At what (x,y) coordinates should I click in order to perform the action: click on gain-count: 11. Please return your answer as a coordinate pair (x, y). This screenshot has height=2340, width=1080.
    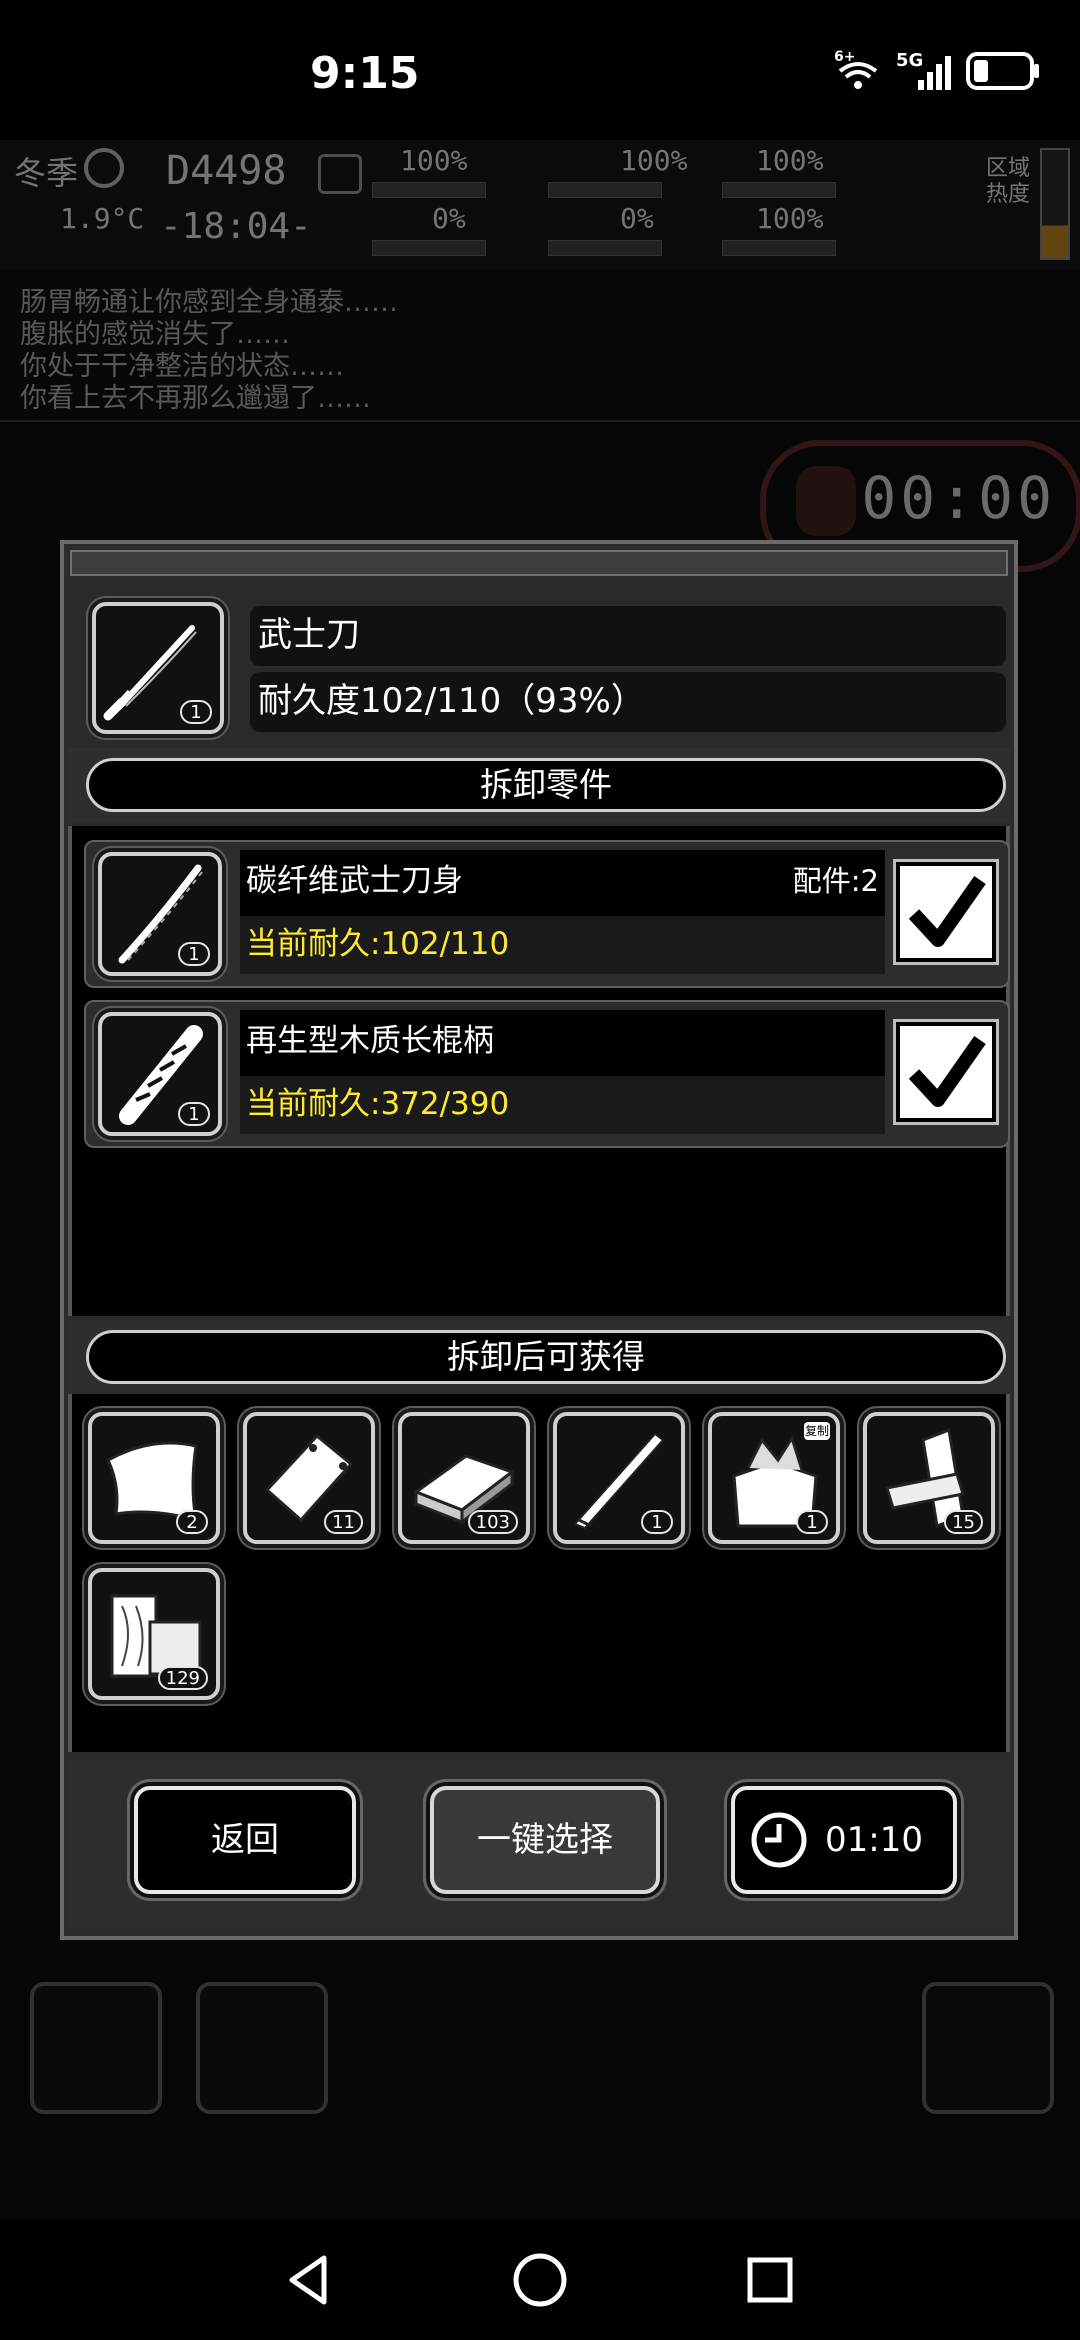
    Looking at the image, I should click on (343, 1522).